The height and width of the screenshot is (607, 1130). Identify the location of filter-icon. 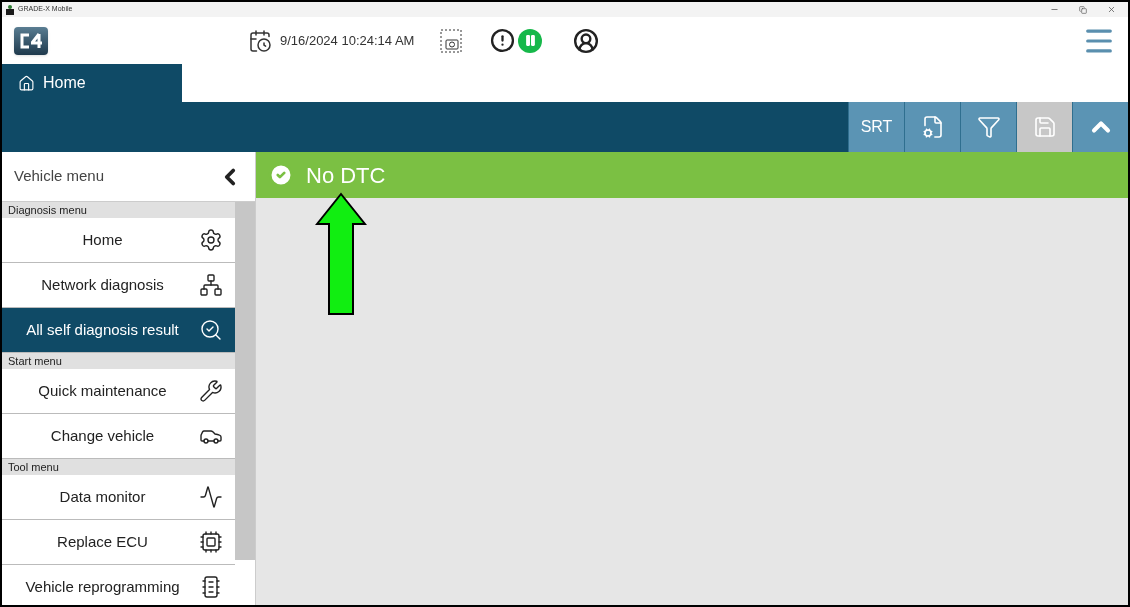
(988, 127).